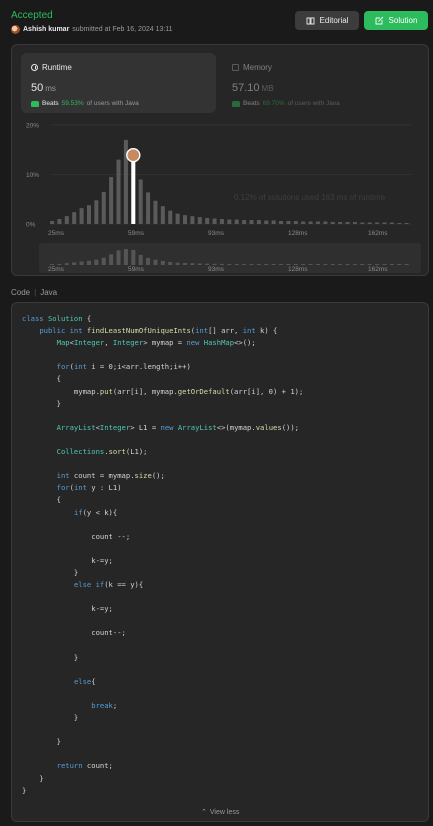  What do you see at coordinates (403, 20) in the screenshot?
I see `solution-label: Solution` at bounding box center [403, 20].